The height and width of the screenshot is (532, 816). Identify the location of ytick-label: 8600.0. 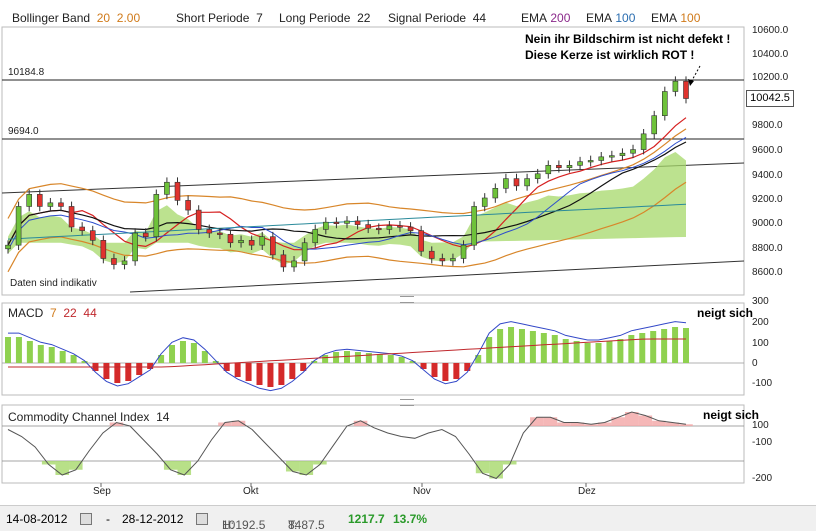
(767, 272).